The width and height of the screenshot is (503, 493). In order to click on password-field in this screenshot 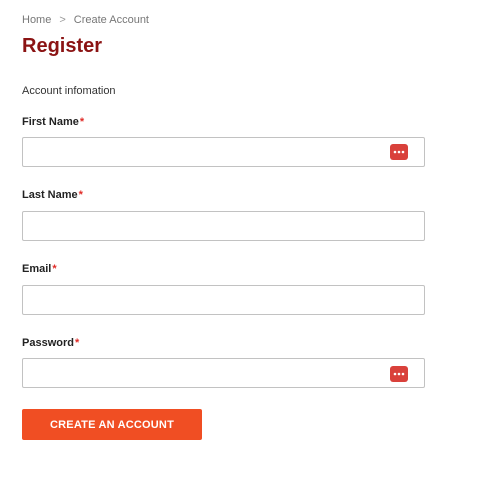, I will do `click(223, 373)`.